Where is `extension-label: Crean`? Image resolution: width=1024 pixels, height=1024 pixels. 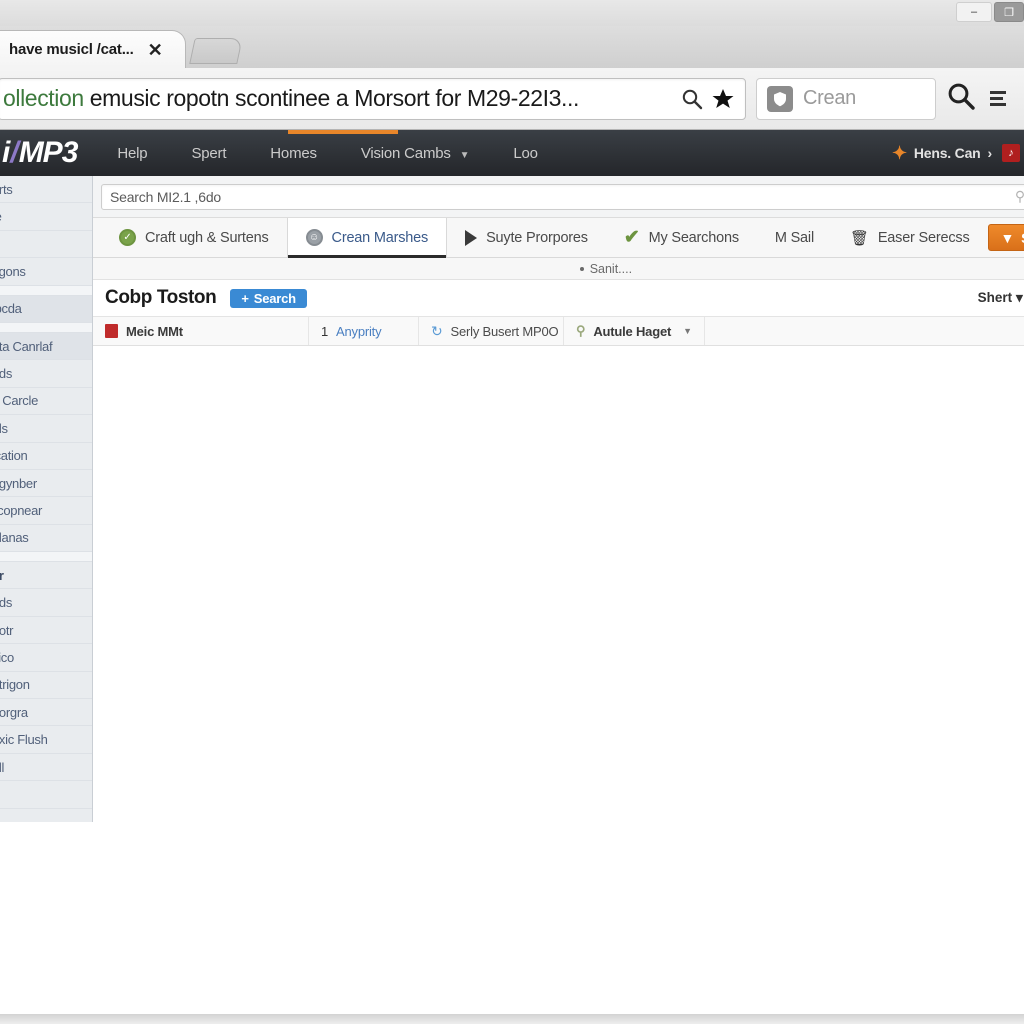 extension-label: Crean is located at coordinates (829, 98).